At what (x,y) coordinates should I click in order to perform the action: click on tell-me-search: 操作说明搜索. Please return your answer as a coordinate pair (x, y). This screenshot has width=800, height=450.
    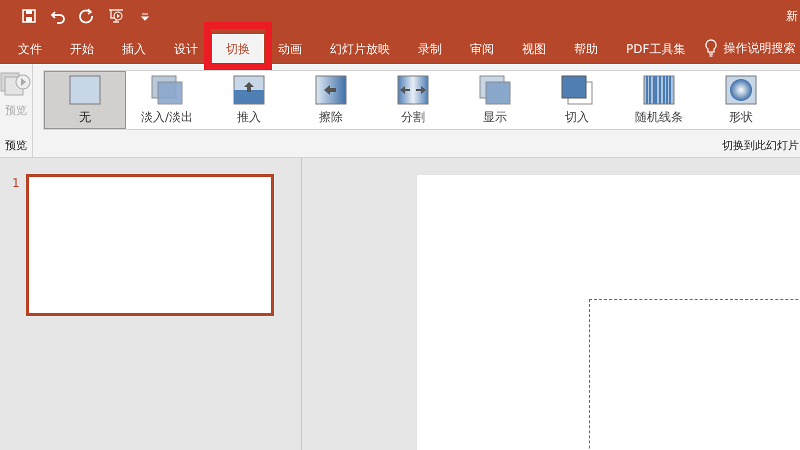
    Looking at the image, I should click on (759, 48).